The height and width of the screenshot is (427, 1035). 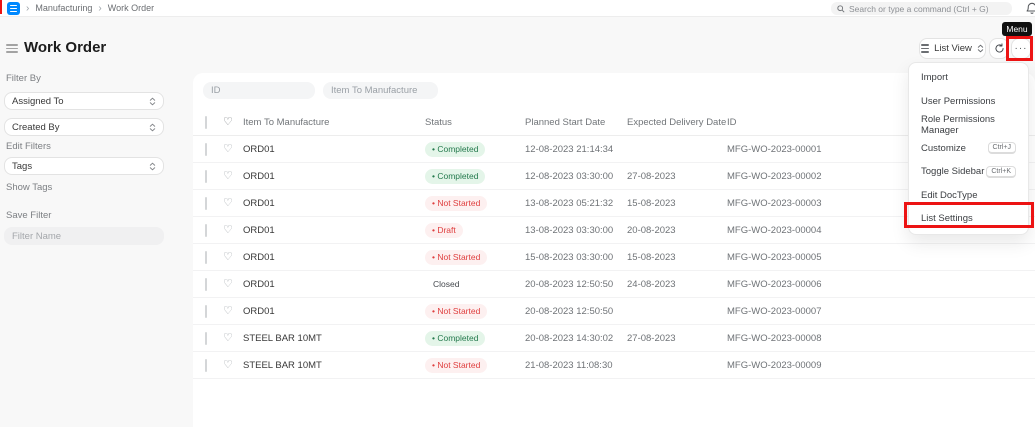 What do you see at coordinates (380, 90) in the screenshot?
I see `item-filter-input` at bounding box center [380, 90].